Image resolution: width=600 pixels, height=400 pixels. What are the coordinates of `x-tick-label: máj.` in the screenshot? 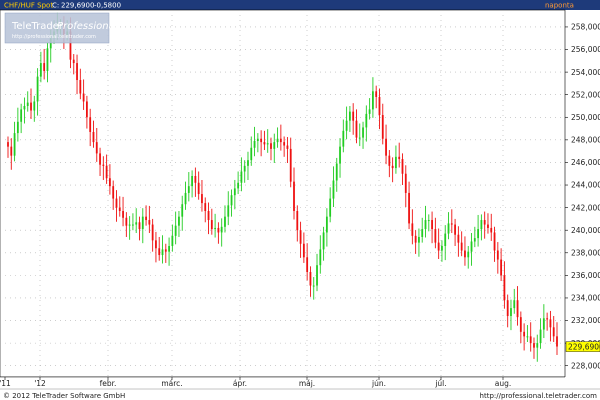 It's located at (307, 383).